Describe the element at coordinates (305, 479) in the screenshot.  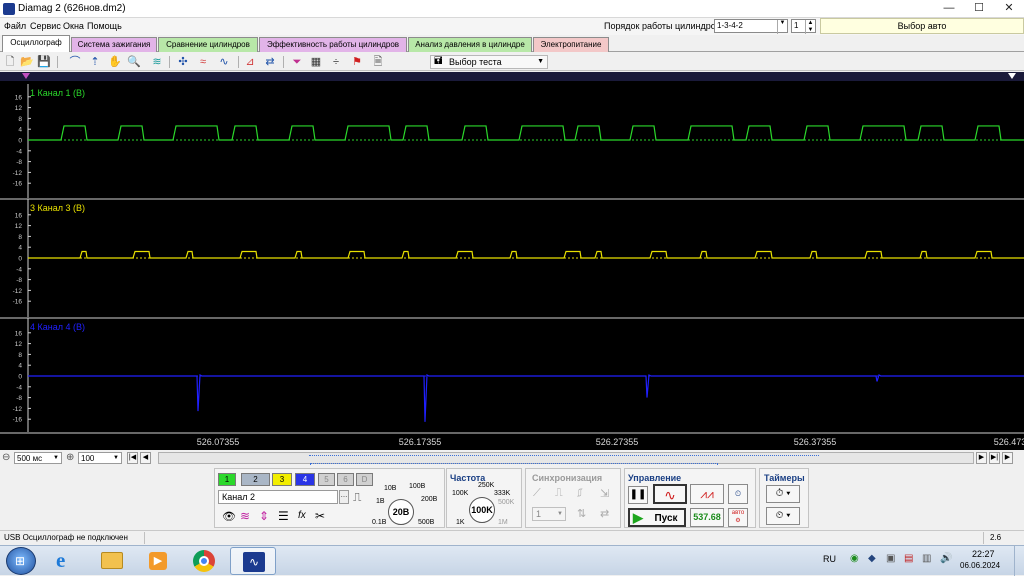
I see `channel-button-4: 4` at that location.